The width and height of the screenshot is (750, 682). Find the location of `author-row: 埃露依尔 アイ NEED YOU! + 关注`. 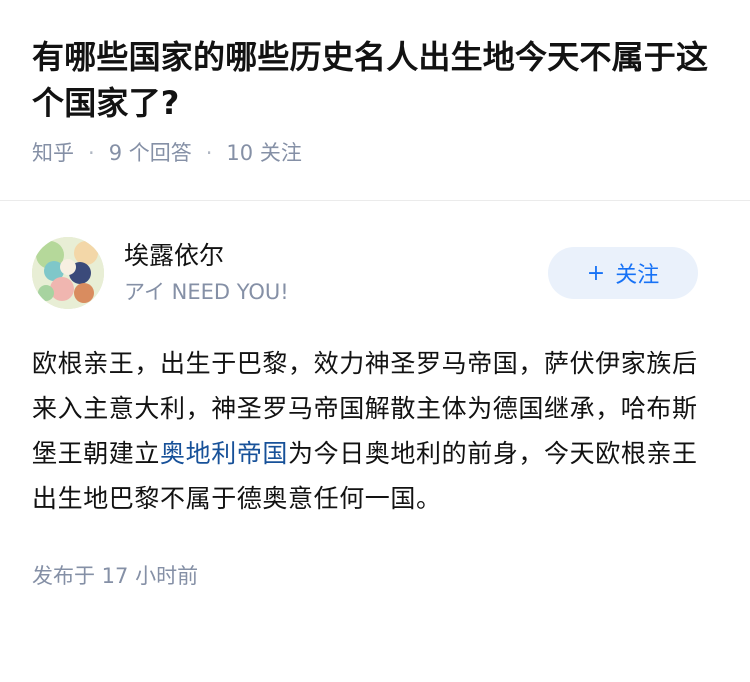

author-row: 埃露依尔 アイ NEED YOU! + 关注 is located at coordinates (375, 273).